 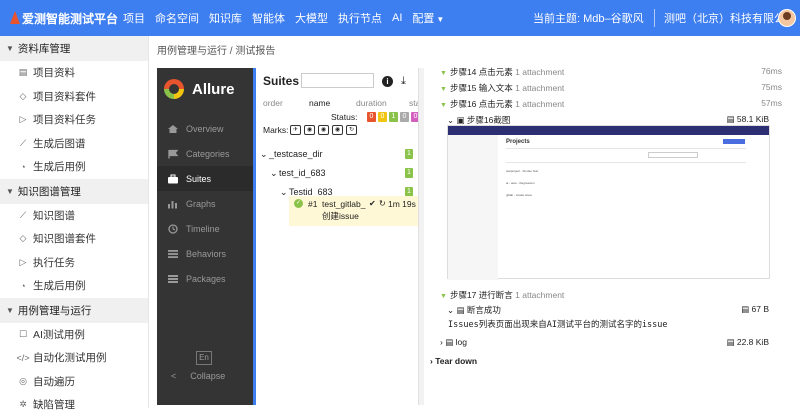 I want to click on allure-nav-categories: Categories, so click(x=205, y=153).